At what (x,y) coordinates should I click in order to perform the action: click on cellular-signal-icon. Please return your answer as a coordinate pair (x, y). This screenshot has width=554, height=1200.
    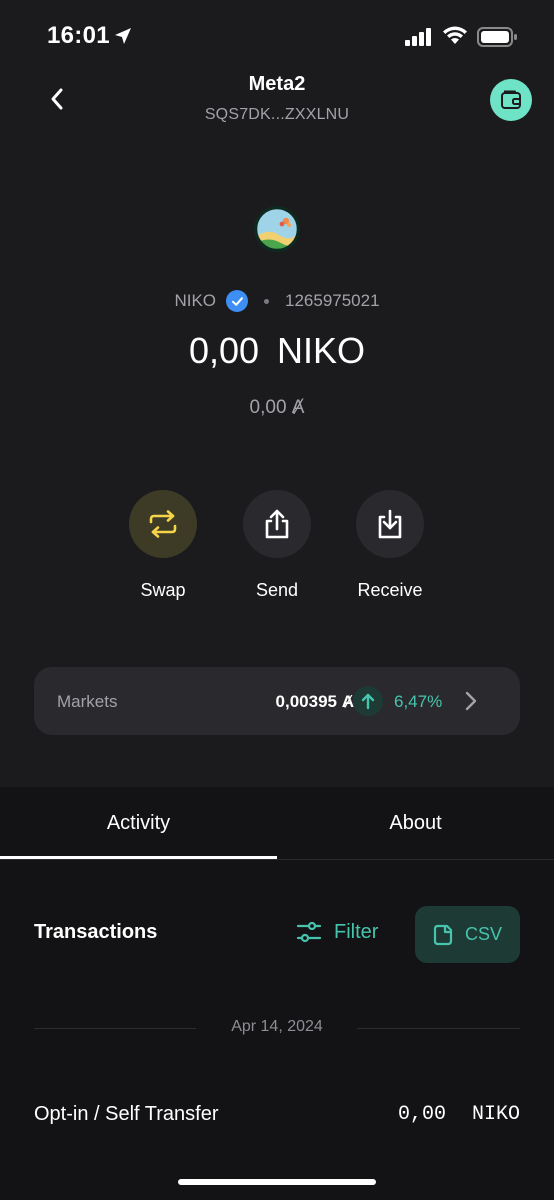
    Looking at the image, I should click on (418, 37).